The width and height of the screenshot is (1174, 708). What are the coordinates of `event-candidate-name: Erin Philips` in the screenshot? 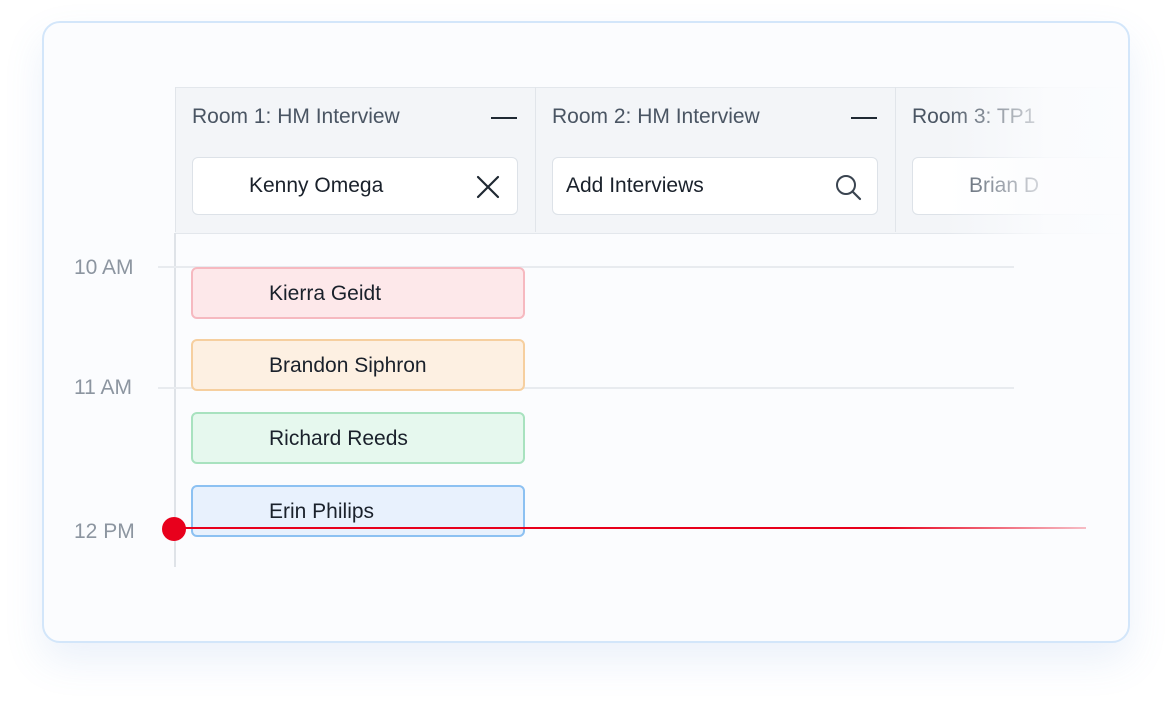 It's located at (322, 511).